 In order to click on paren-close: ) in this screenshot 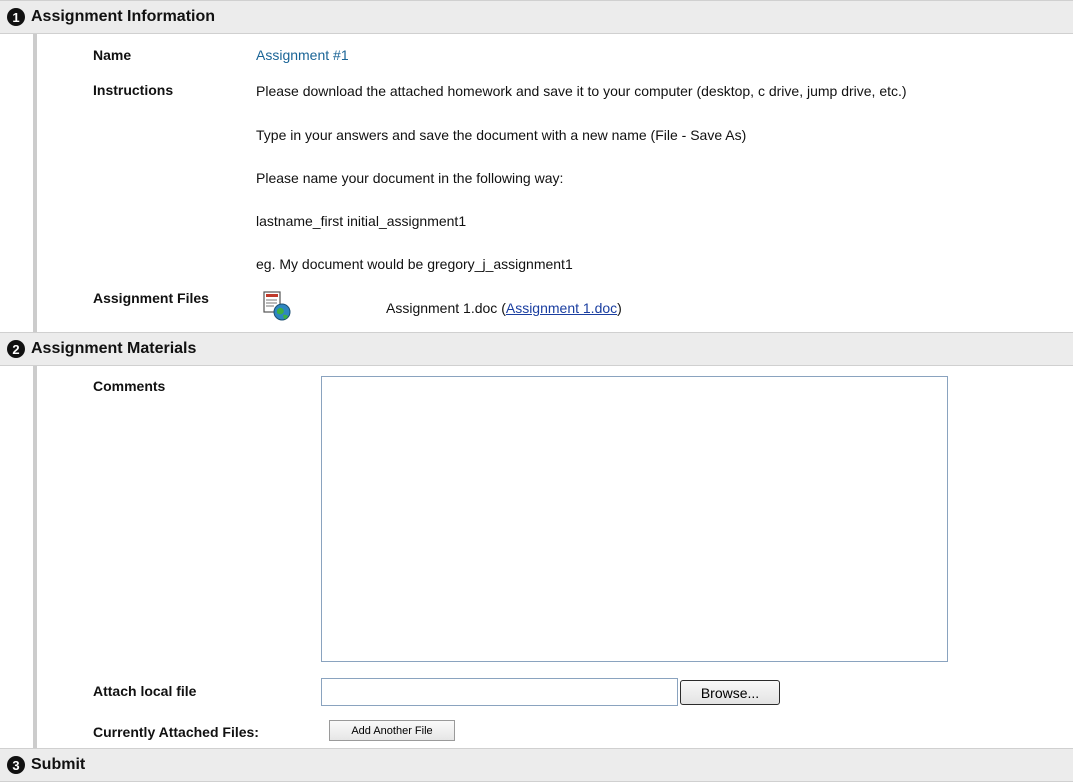, I will do `click(619, 308)`.